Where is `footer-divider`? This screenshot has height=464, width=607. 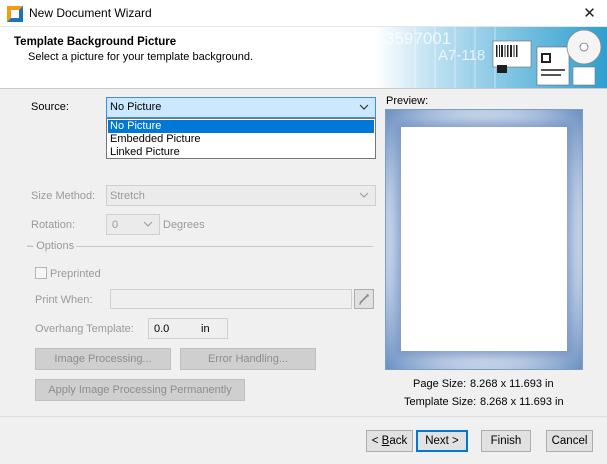 footer-divider is located at coordinates (303, 416).